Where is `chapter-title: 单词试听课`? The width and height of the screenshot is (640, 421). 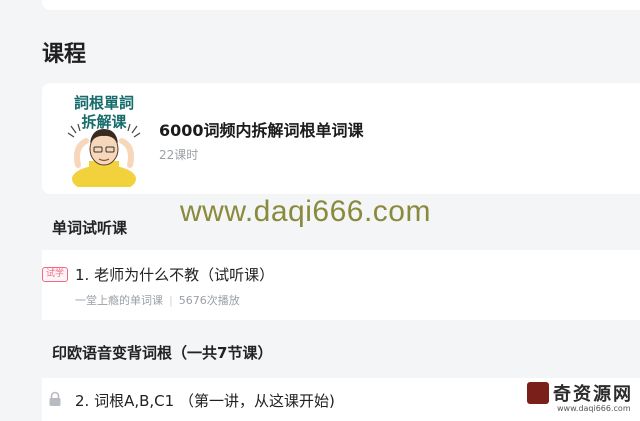
chapter-title: 单词试听课 is located at coordinates (341, 229).